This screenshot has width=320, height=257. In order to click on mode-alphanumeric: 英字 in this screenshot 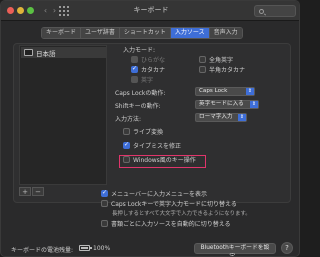, I will do `click(142, 79)`.